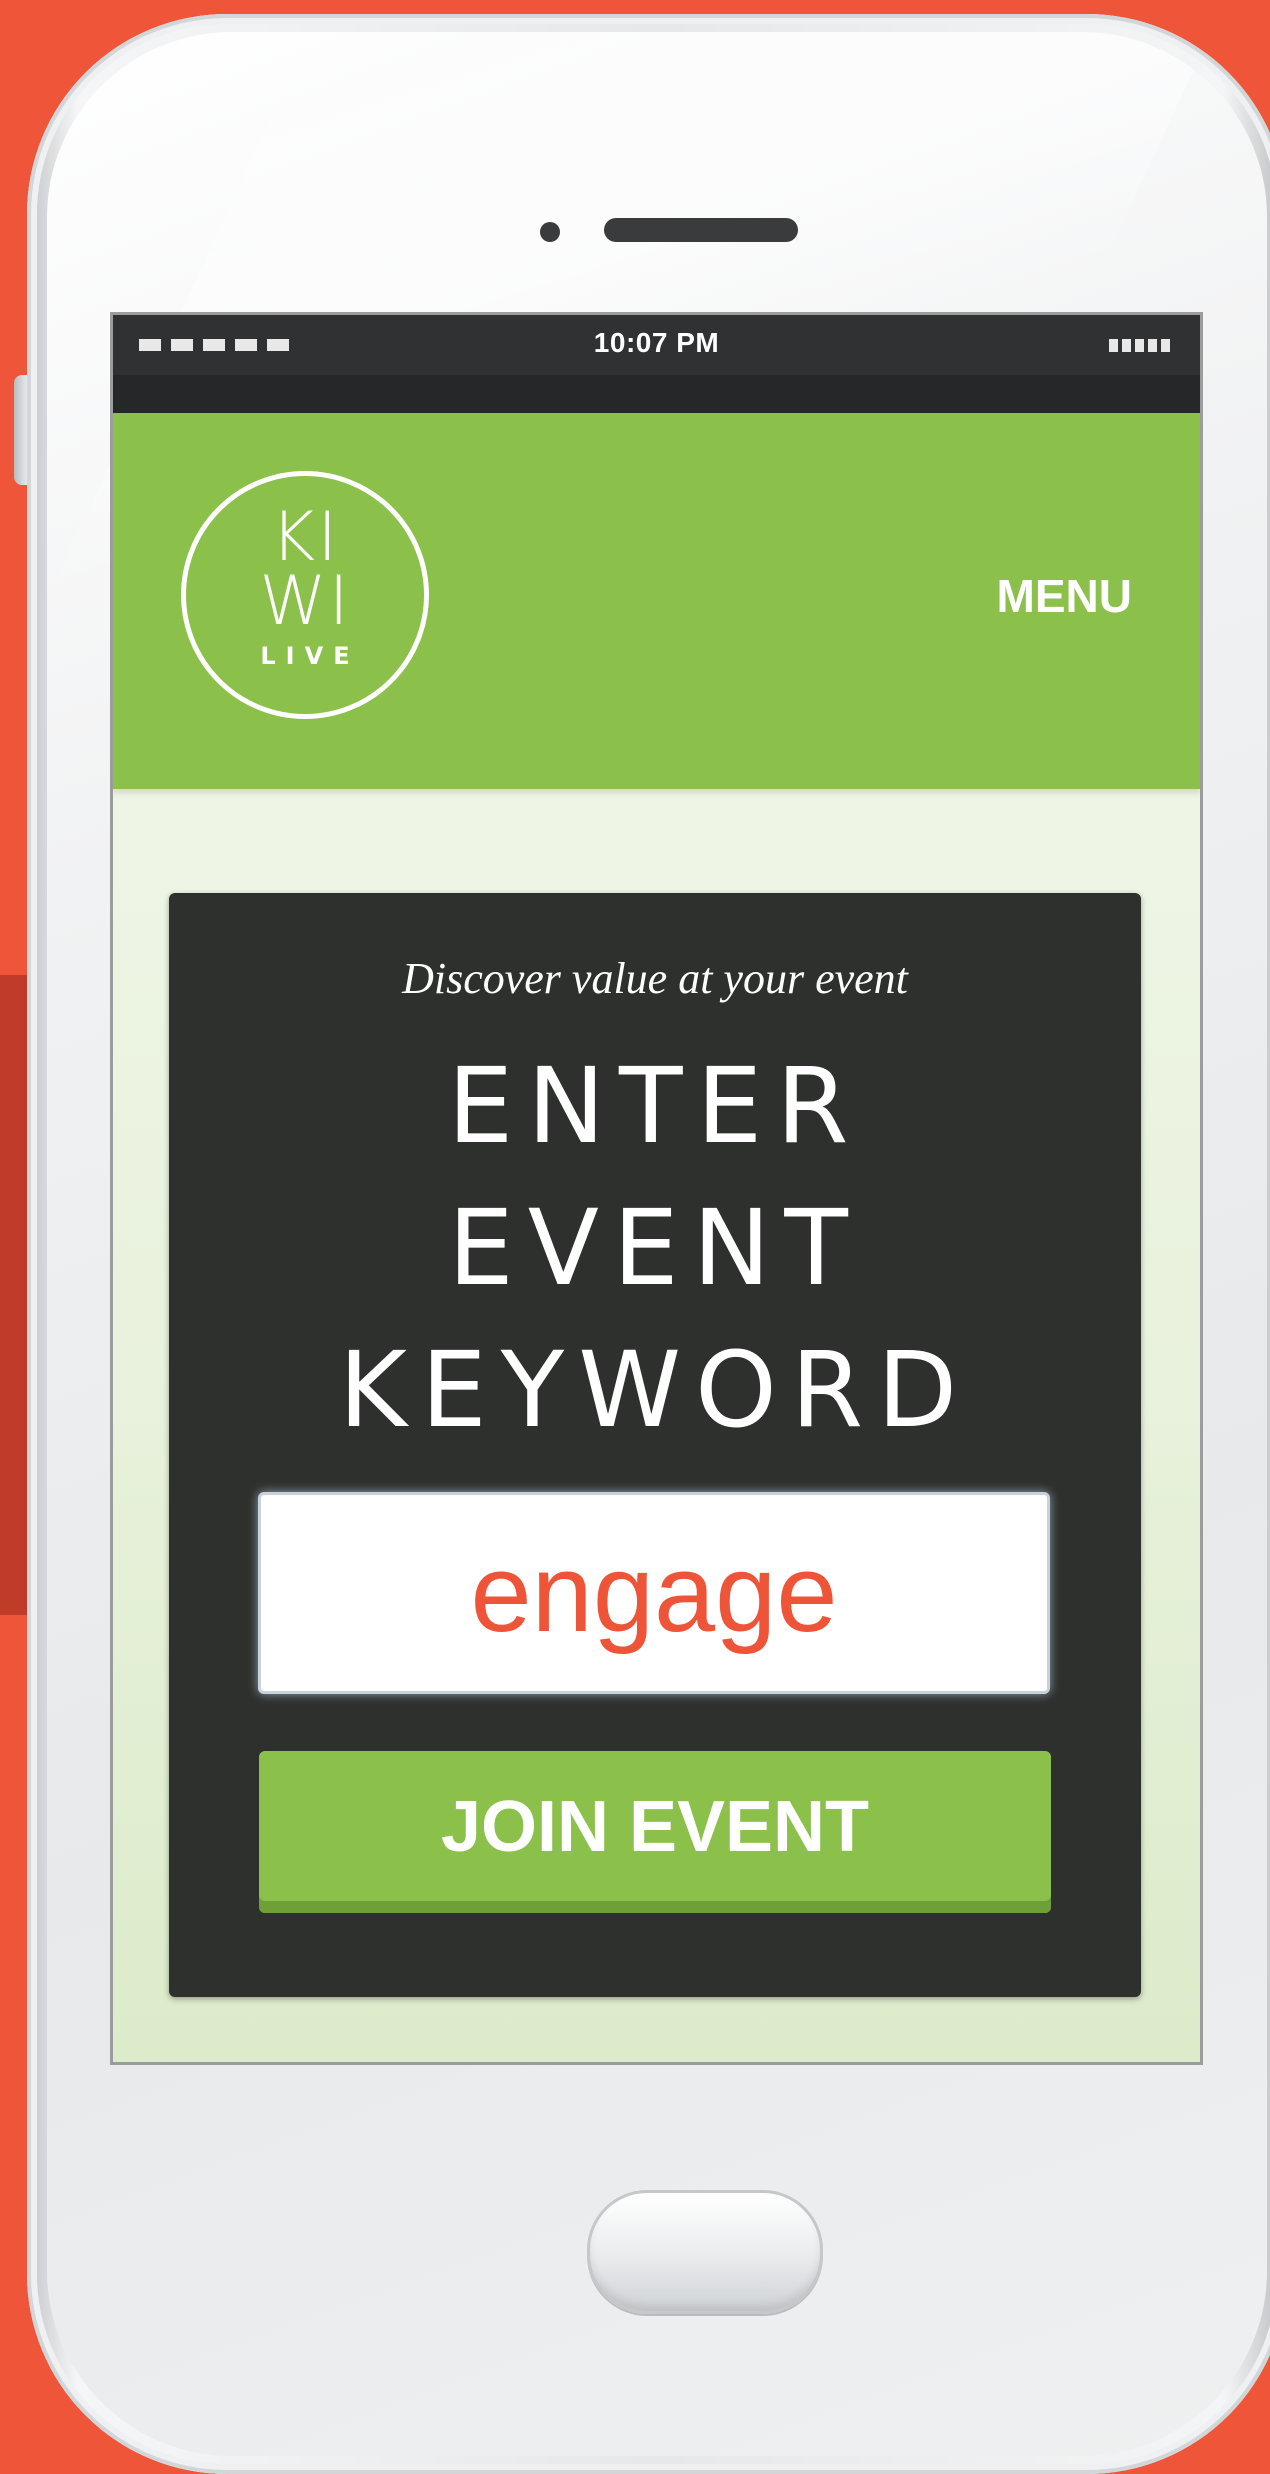  What do you see at coordinates (1064, 596) in the screenshot?
I see `menu-button: MENU` at bounding box center [1064, 596].